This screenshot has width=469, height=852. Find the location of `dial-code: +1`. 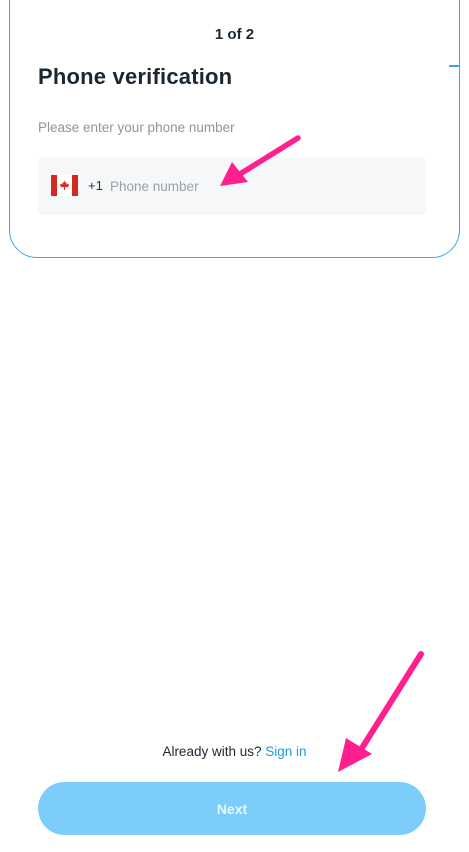

dial-code: +1 is located at coordinates (95, 185).